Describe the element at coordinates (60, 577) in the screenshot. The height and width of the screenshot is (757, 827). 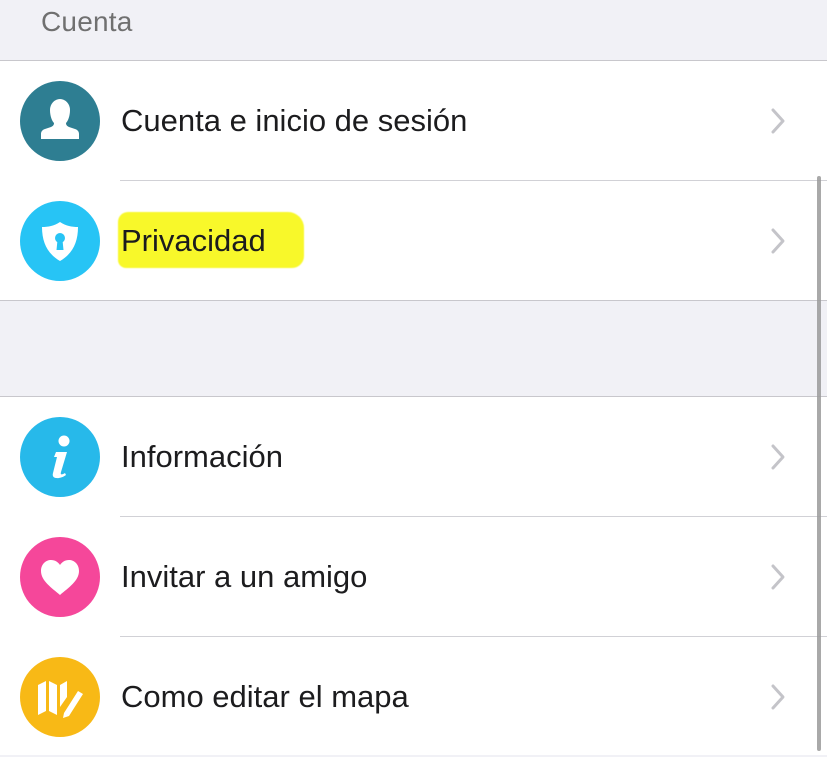
I see `heart-icon` at that location.